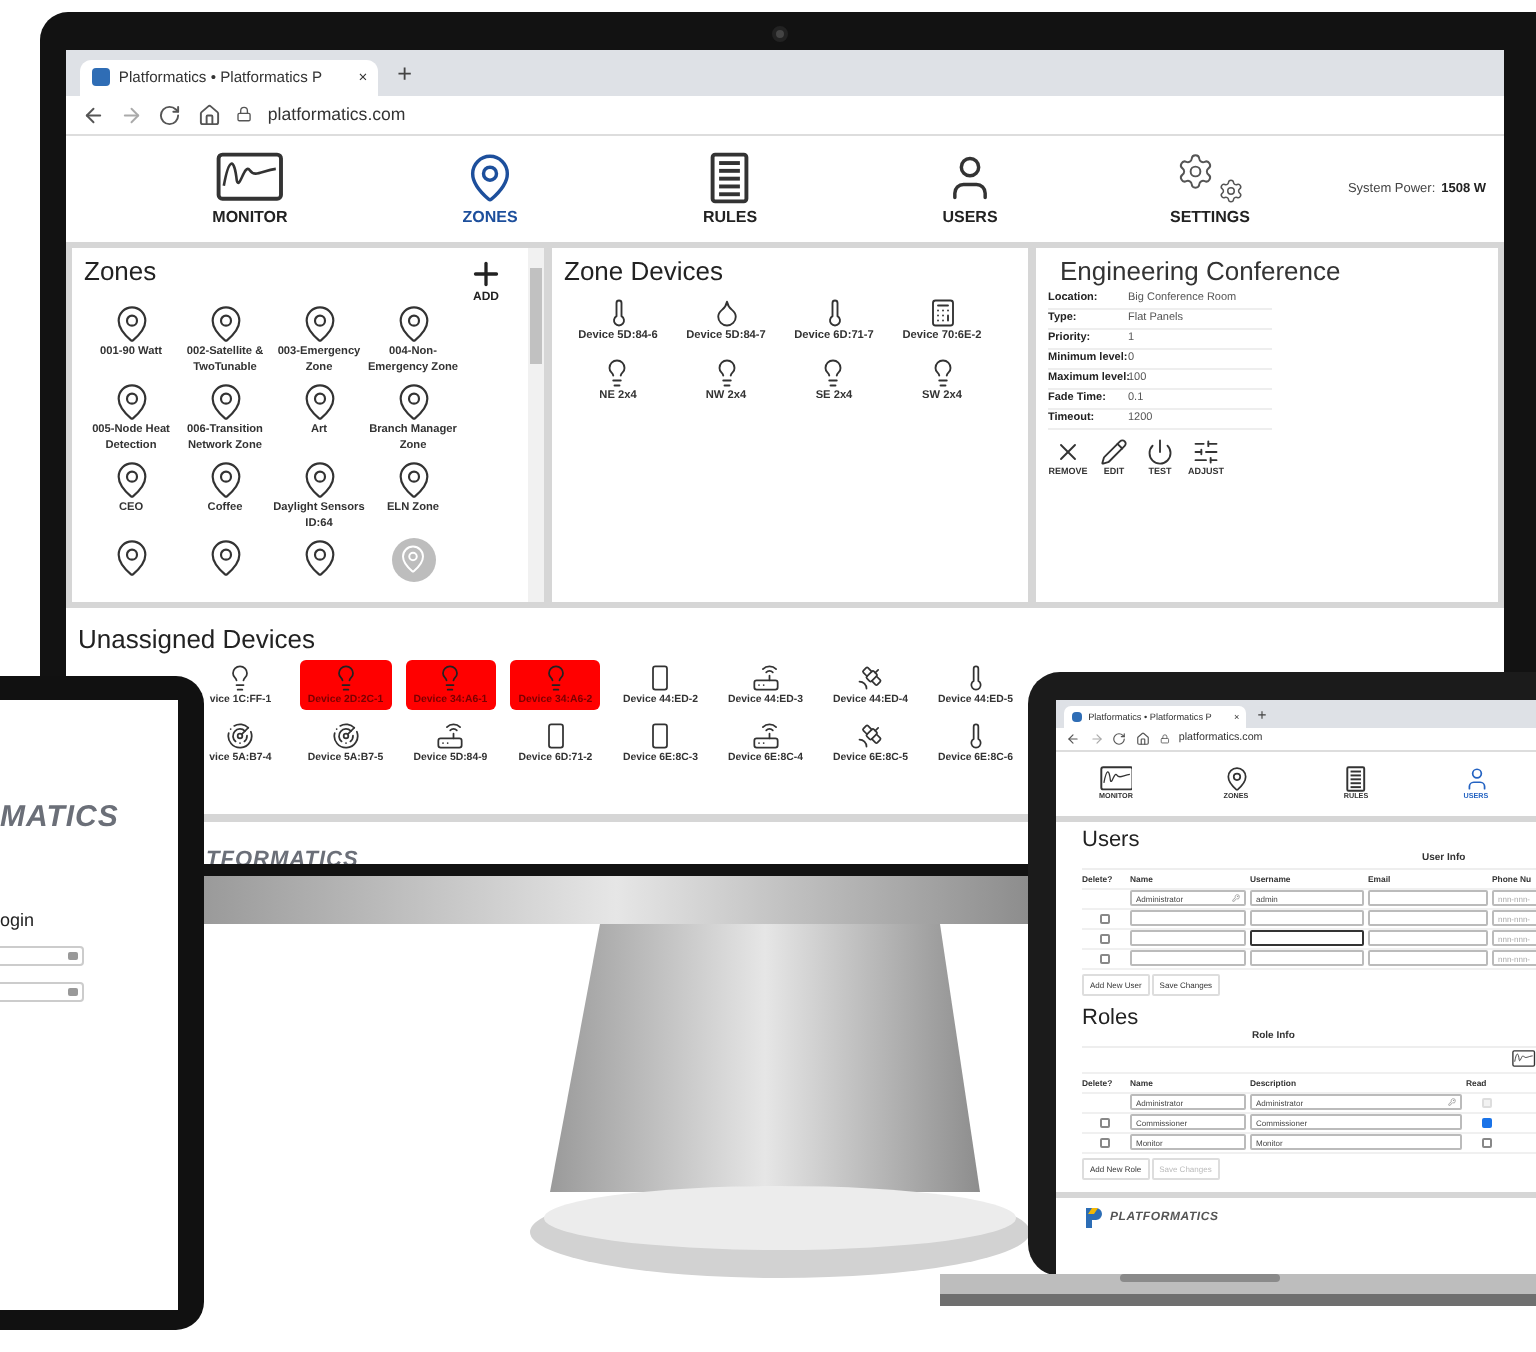 This screenshot has height=1352, width=1536. Describe the element at coordinates (730, 188) in the screenshot. I see `nav-item: RULES` at that location.